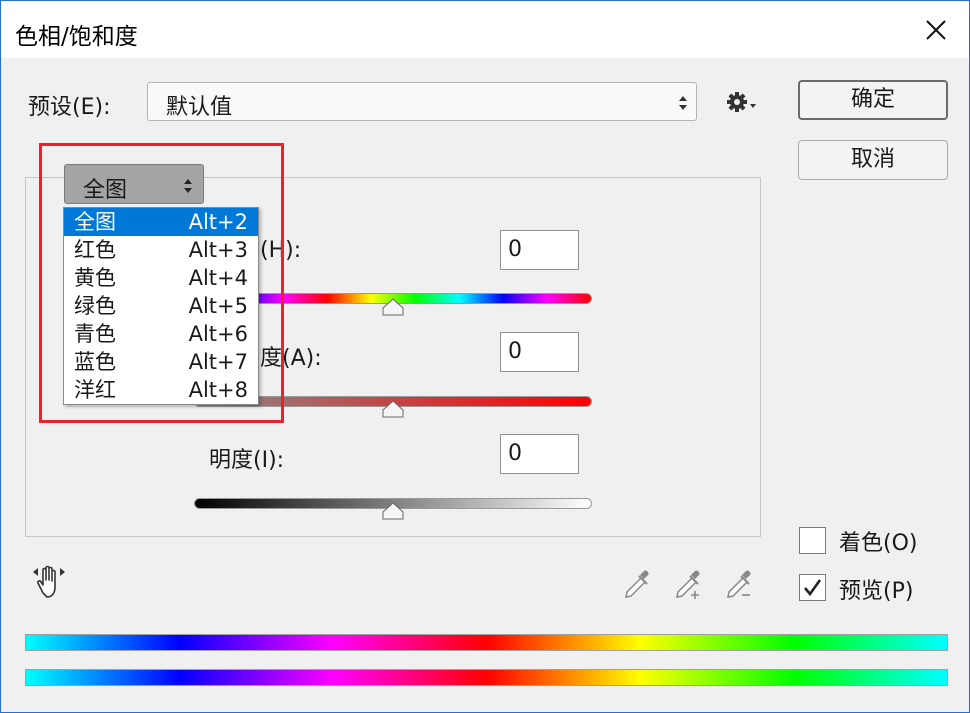 The width and height of the screenshot is (970, 713). What do you see at coordinates (539, 352) in the screenshot?
I see `saturation-input: 0` at bounding box center [539, 352].